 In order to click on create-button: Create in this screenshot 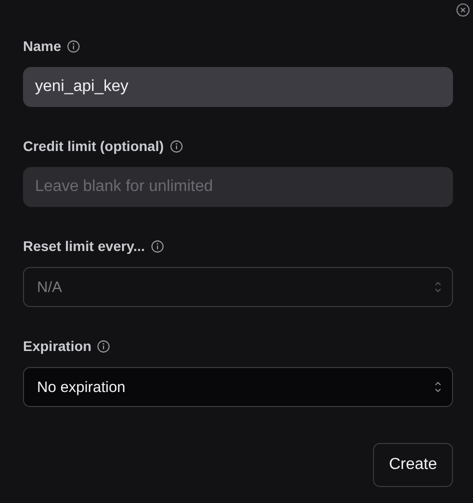, I will do `click(412, 465)`.